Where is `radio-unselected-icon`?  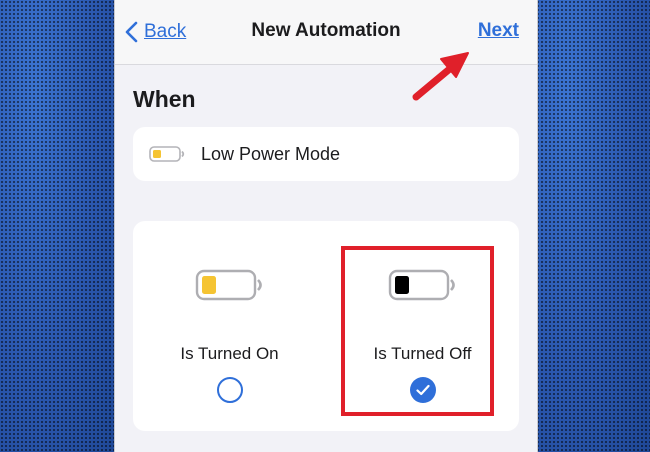
radio-unselected-icon is located at coordinates (229, 390).